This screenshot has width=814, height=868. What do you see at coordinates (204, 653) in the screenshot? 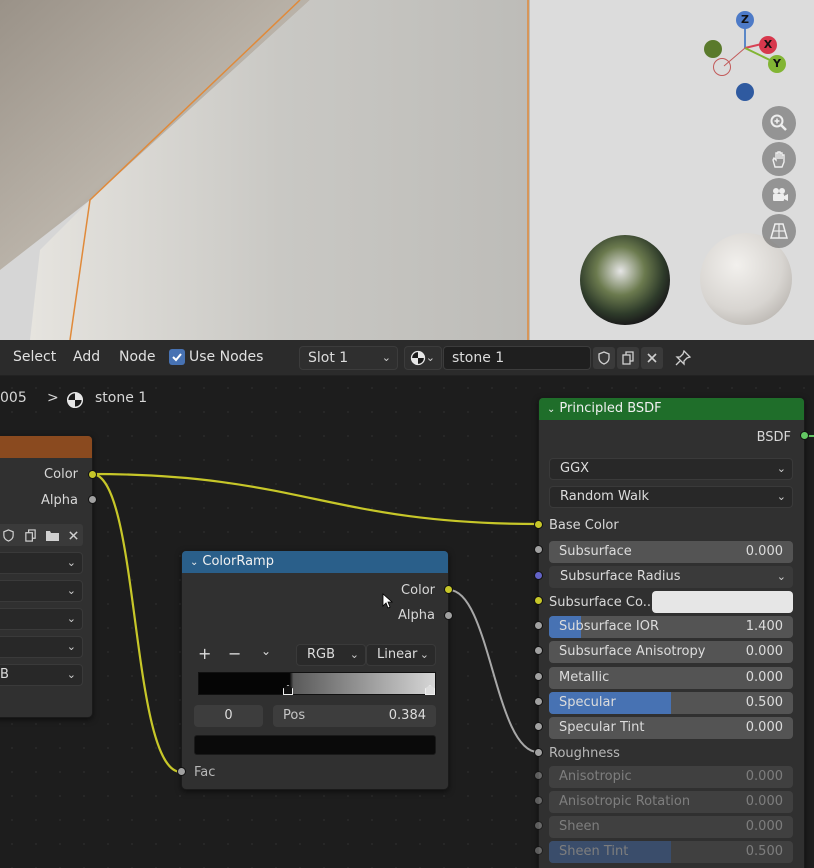
I see `add-stop-button: +` at bounding box center [204, 653].